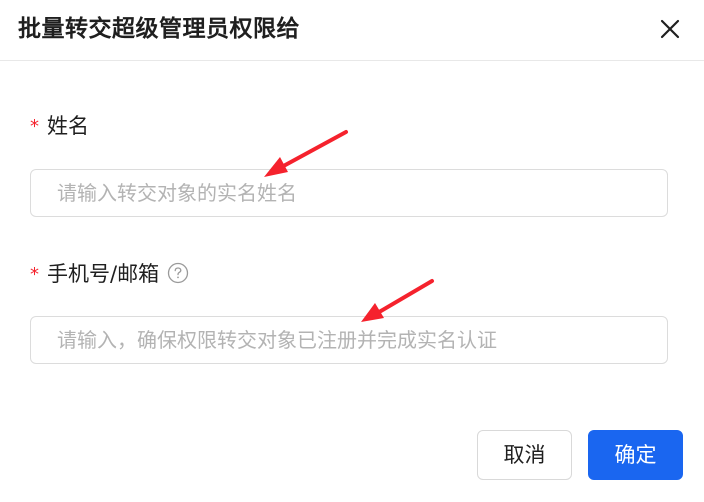  What do you see at coordinates (635, 455) in the screenshot?
I see `confirm-button: 确定` at bounding box center [635, 455].